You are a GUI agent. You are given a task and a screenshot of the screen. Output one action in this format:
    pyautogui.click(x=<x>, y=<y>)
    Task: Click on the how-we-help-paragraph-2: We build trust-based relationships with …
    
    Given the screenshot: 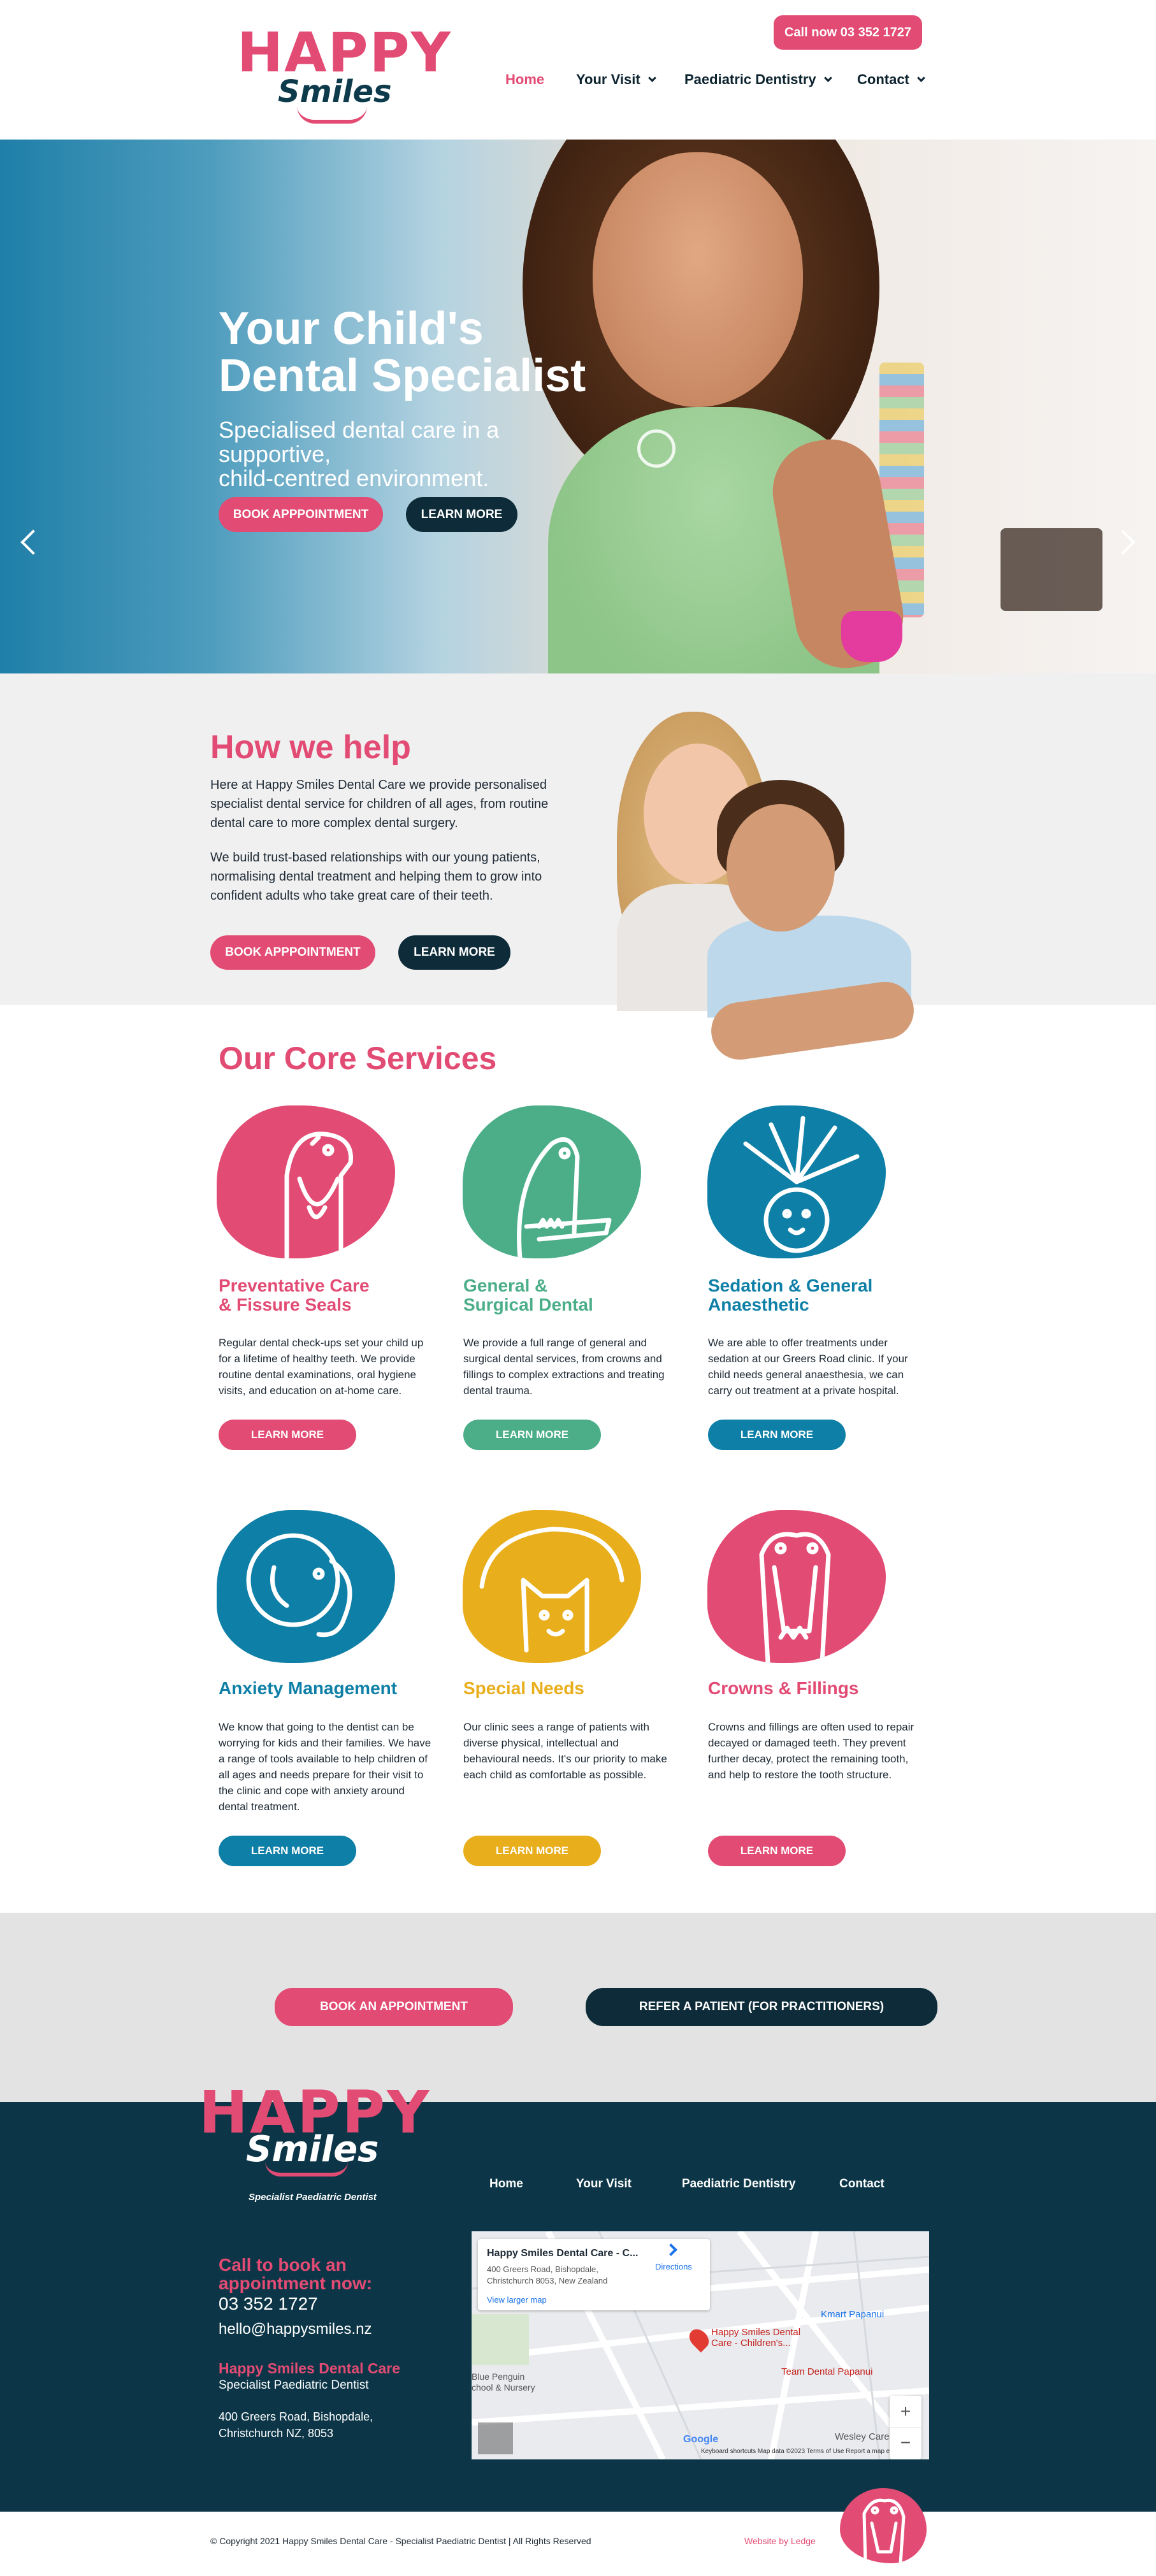 What is the action you would take?
    pyautogui.click(x=376, y=877)
    